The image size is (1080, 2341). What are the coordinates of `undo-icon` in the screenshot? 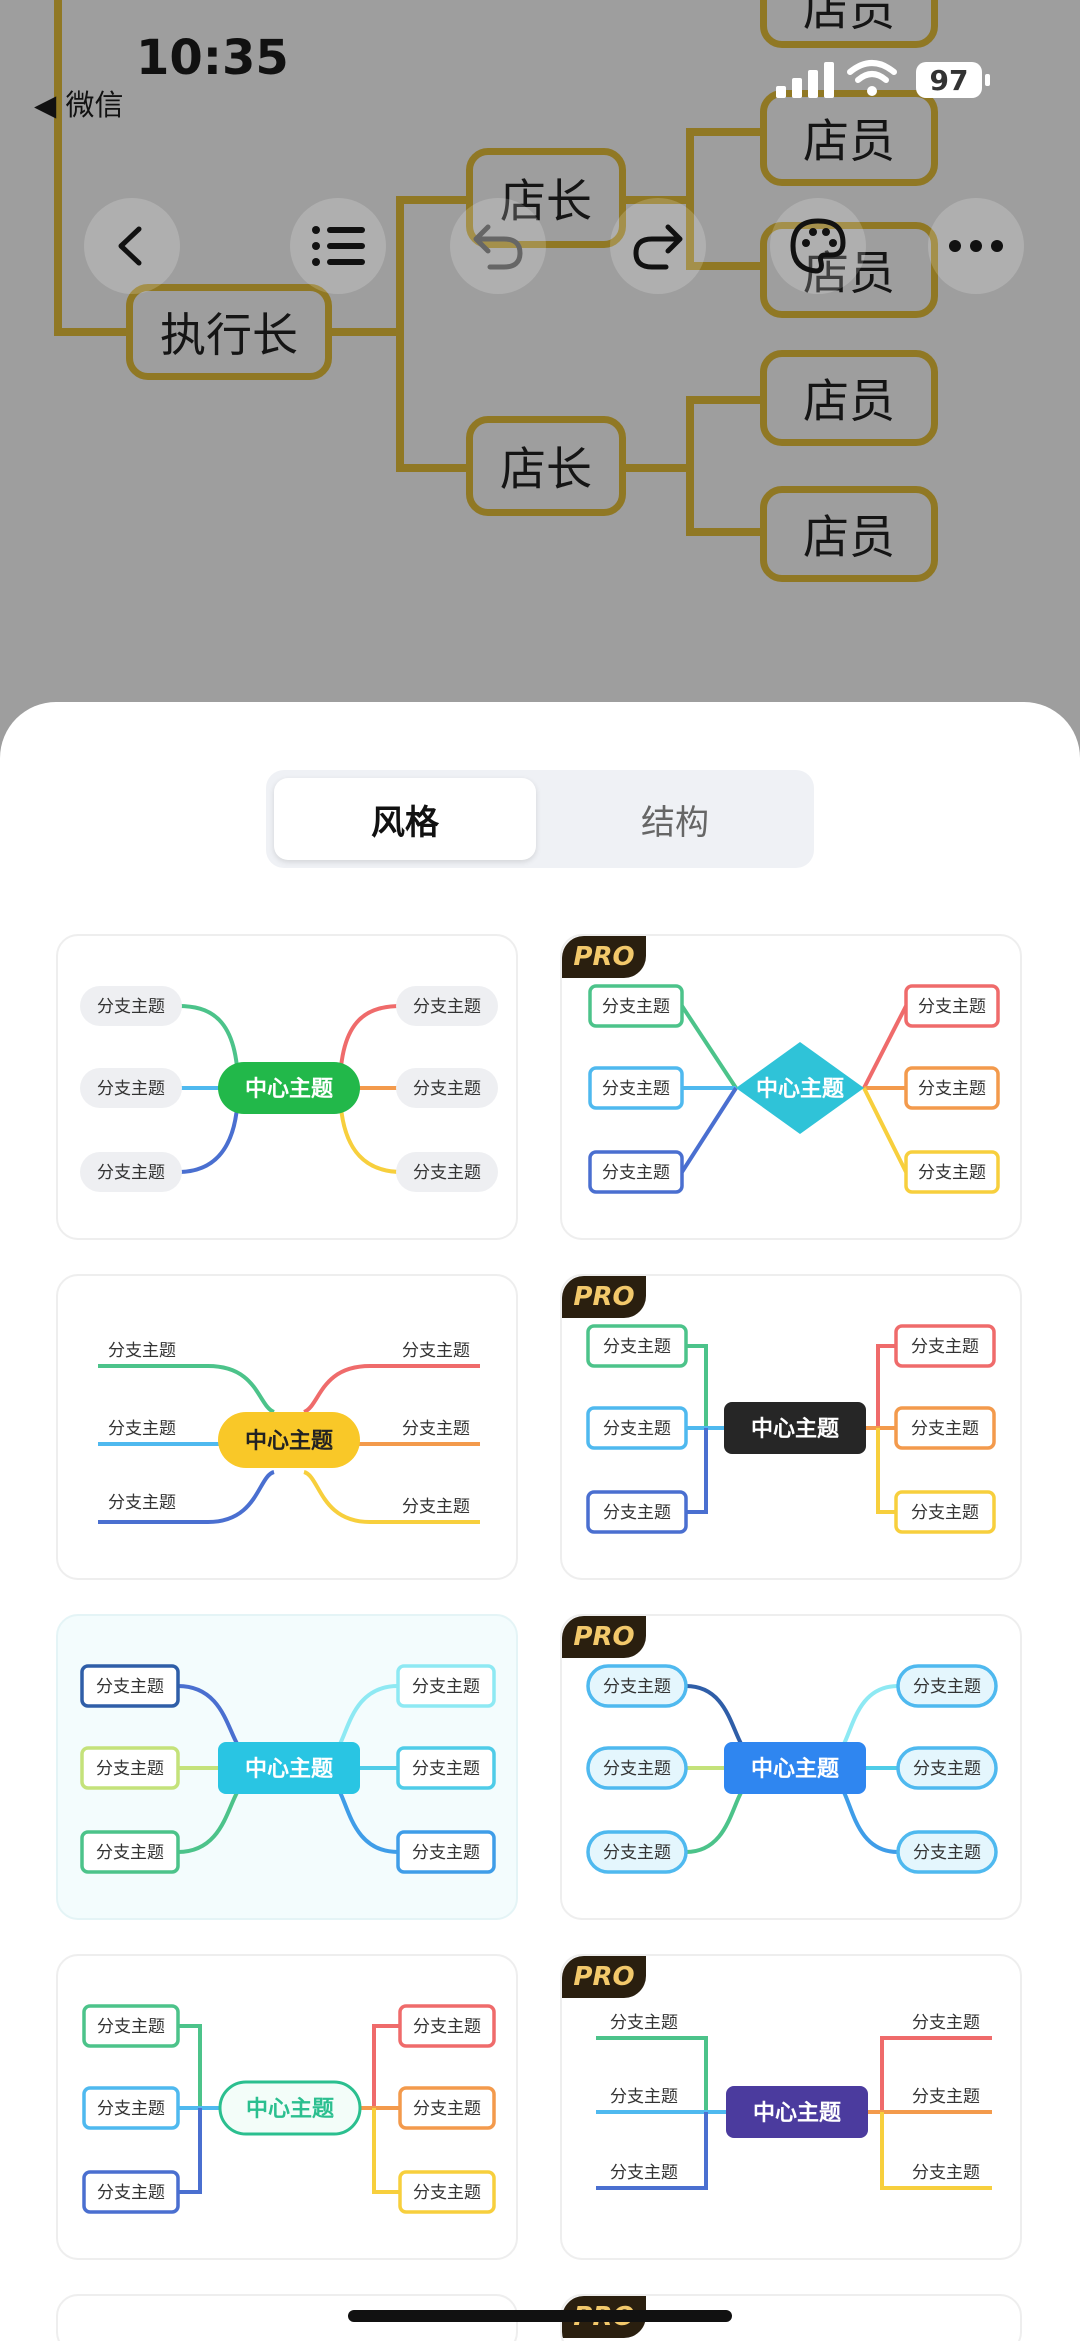 It's located at (498, 247).